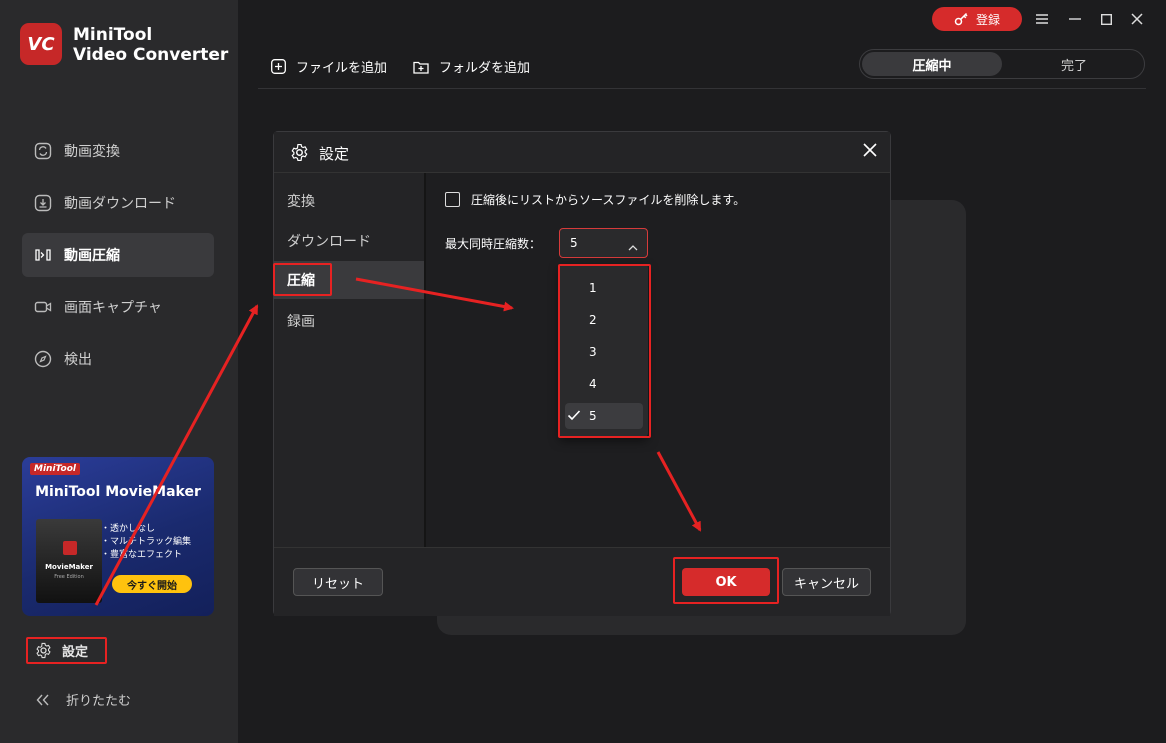 This screenshot has width=1166, height=743. What do you see at coordinates (702, 88) in the screenshot?
I see `toolbar-divider` at bounding box center [702, 88].